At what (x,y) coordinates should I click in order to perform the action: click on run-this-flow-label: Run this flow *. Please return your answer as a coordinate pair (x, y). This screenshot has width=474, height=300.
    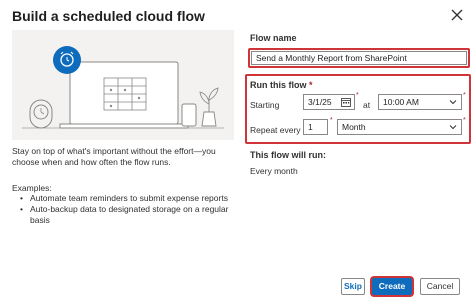
    Looking at the image, I should click on (281, 85).